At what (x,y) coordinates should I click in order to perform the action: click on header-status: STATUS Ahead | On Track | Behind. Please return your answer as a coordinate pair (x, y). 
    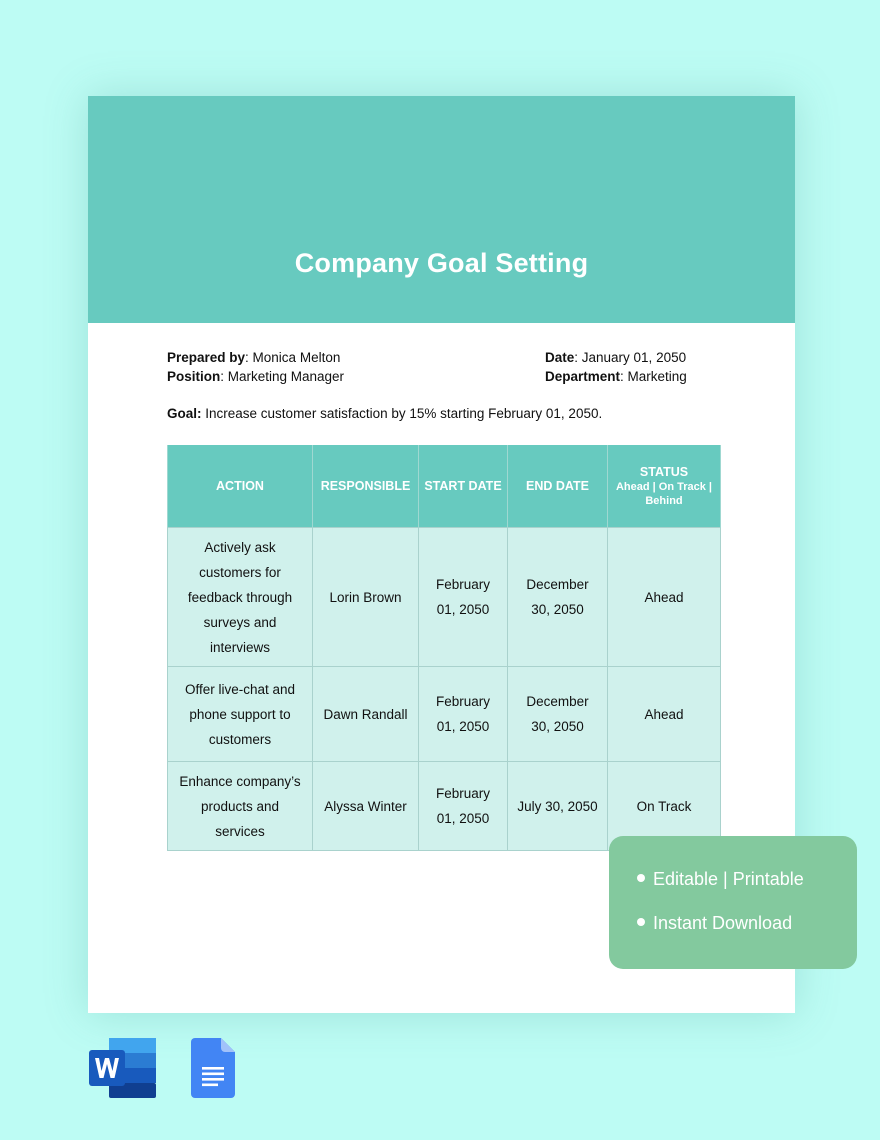
    Looking at the image, I should click on (664, 486).